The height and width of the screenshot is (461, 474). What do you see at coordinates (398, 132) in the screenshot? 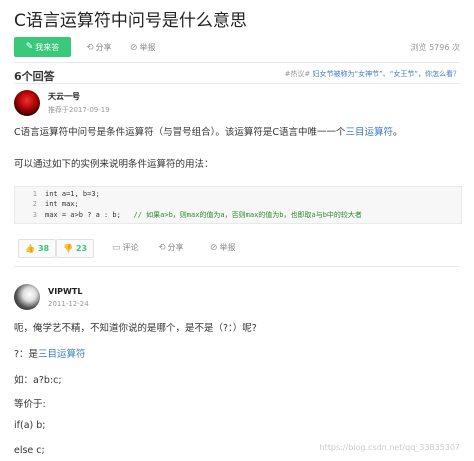
I see `answer-text: 。` at bounding box center [398, 132].